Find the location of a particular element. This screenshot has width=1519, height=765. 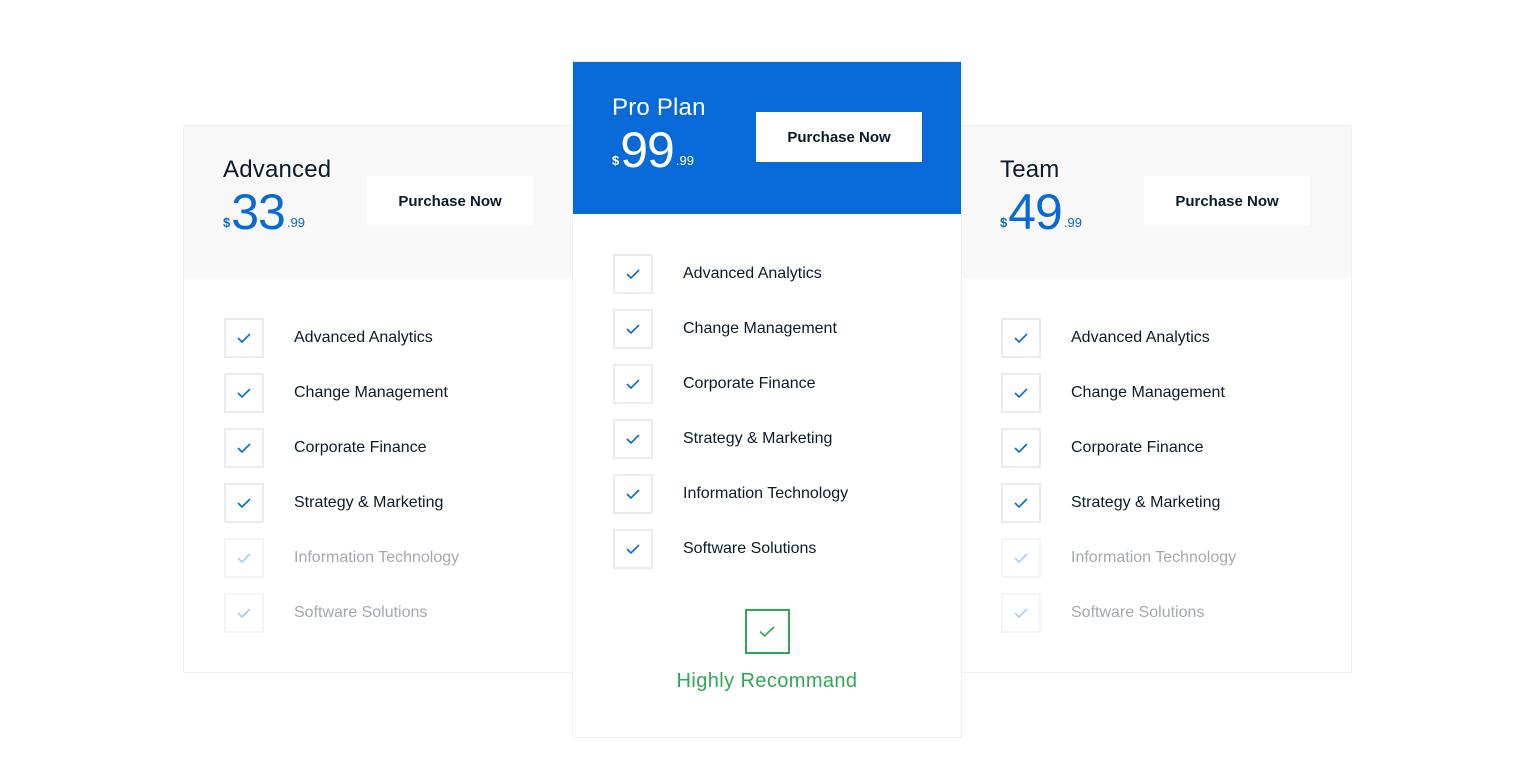

plan-name: Pro Plan is located at coordinates (659, 107).